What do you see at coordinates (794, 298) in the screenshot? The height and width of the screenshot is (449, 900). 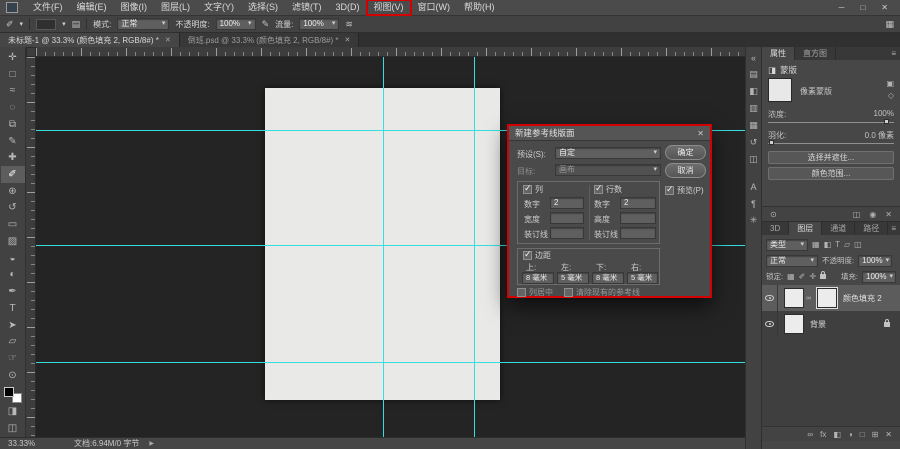 I see `layer-thumbnail` at bounding box center [794, 298].